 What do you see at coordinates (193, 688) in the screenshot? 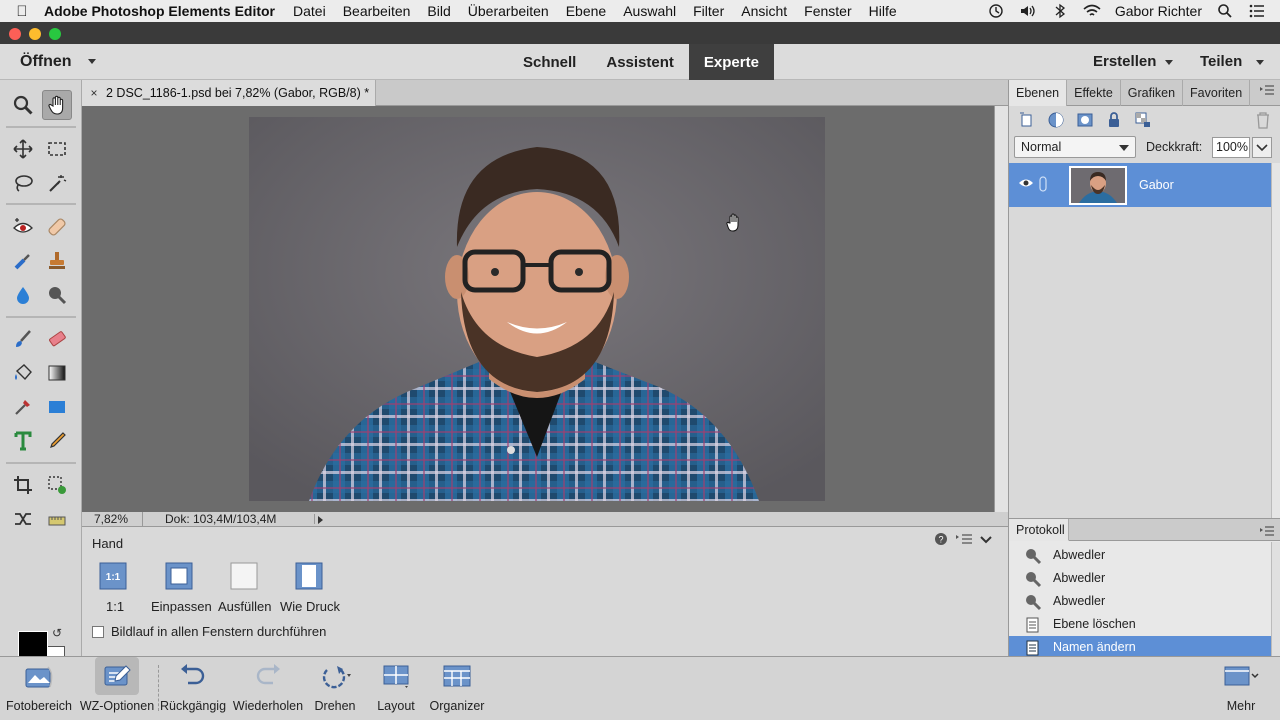
I see `undo-button: Rückgängig` at bounding box center [193, 688].